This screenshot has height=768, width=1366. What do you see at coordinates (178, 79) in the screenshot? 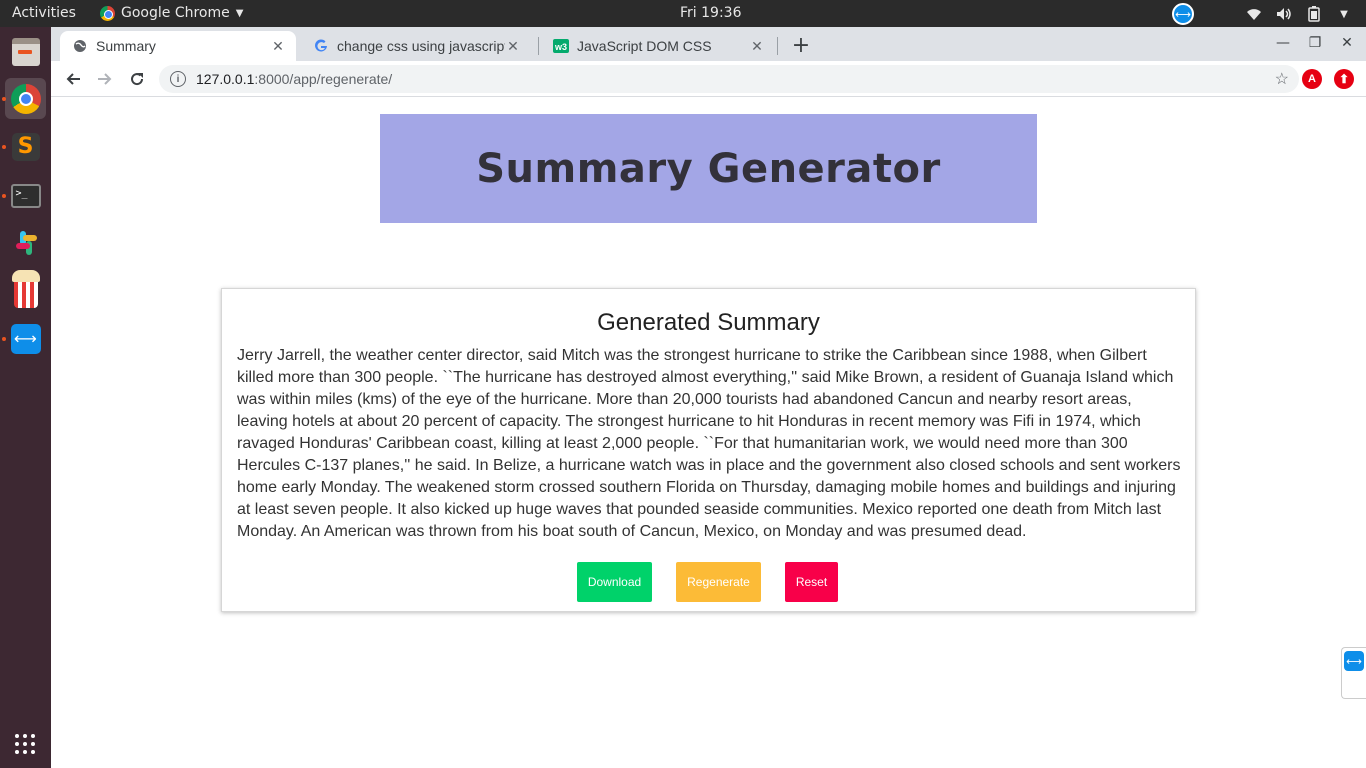
I see `info-icon: i` at bounding box center [178, 79].